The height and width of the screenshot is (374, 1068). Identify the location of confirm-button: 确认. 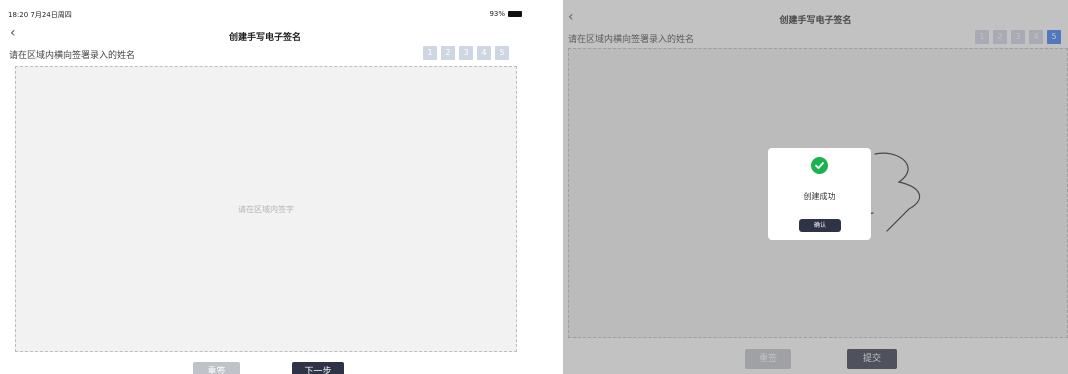
(820, 225).